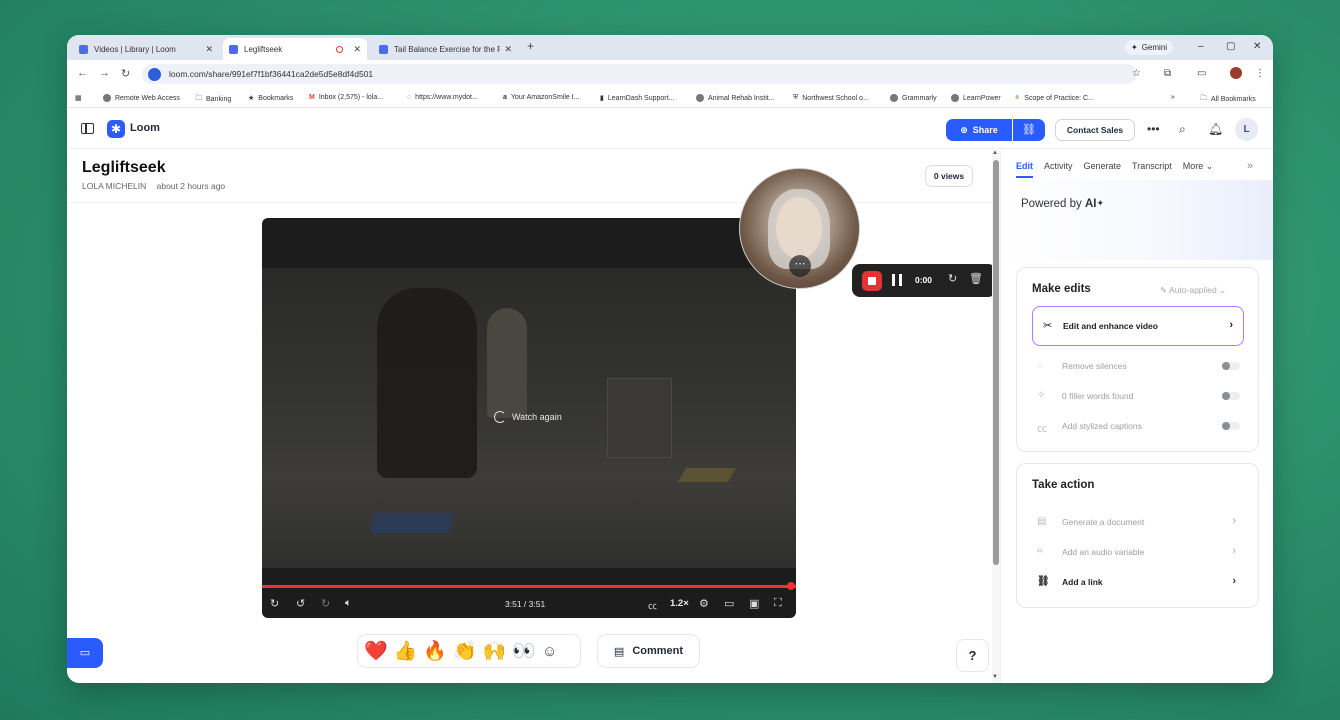  Describe the element at coordinates (1136, 73) in the screenshot. I see `bookmark-star-icon: ☆` at that location.